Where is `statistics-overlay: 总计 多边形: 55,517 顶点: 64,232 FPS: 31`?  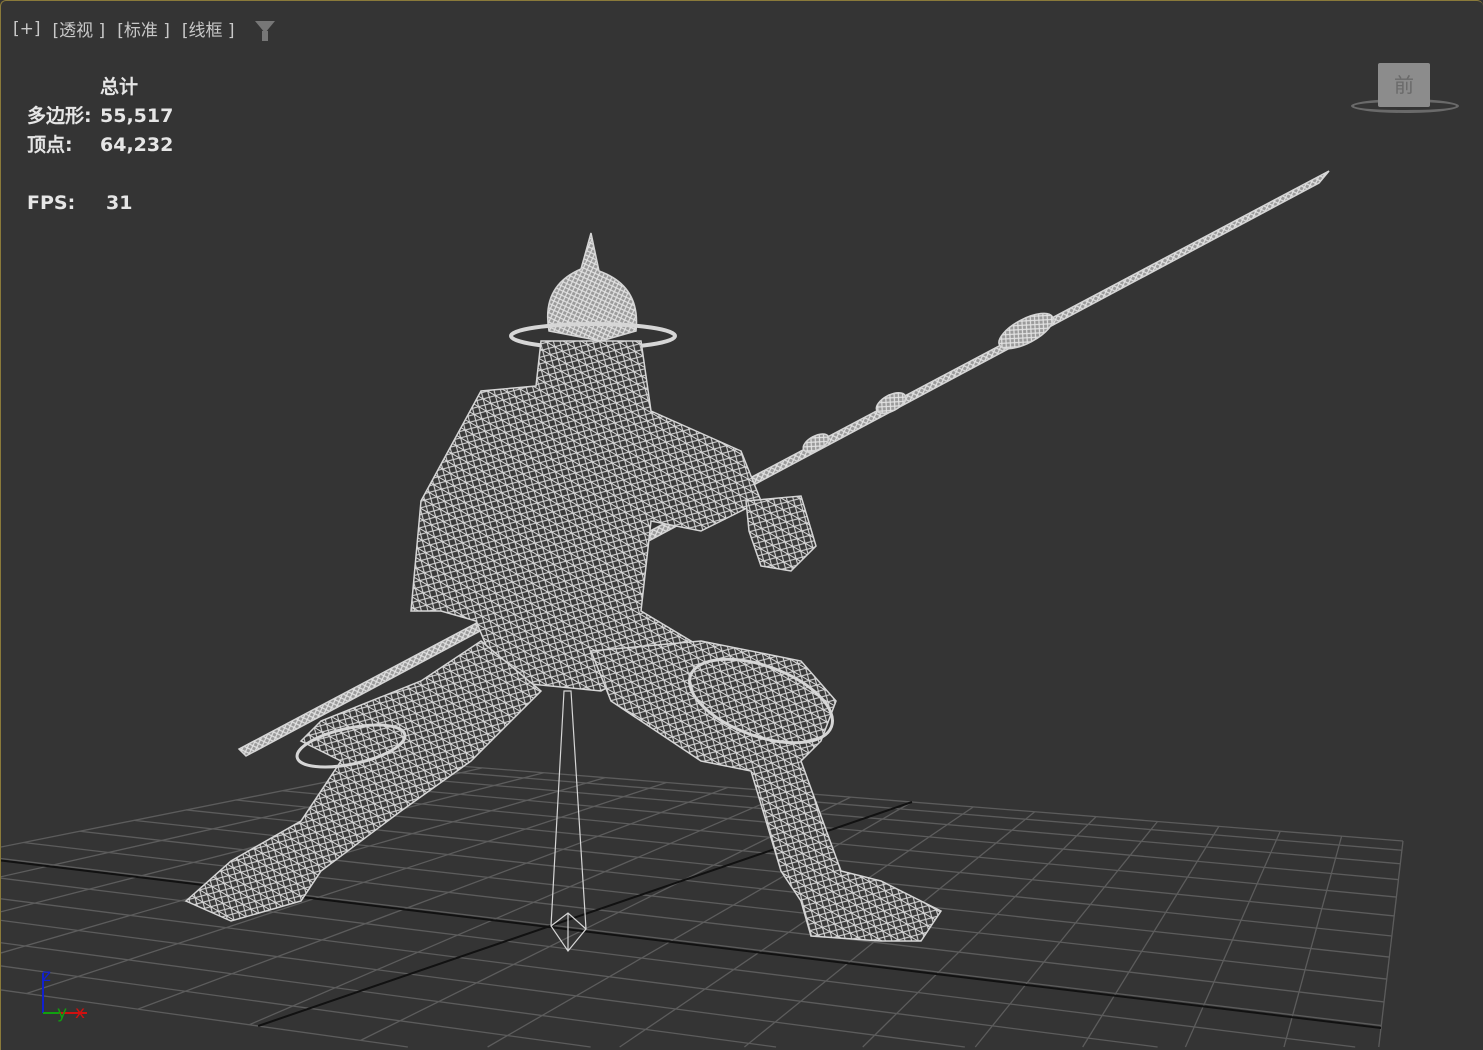 statistics-overlay: 总计 多边形: 55,517 顶点: 64,232 FPS: 31 is located at coordinates (100, 145).